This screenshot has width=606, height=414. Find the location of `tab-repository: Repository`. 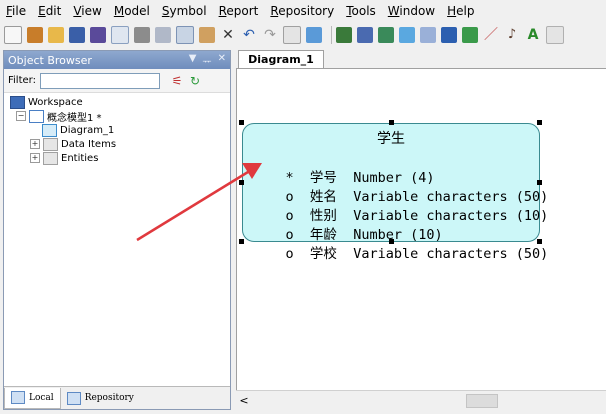

tab-repository: Repository is located at coordinates (100, 398).